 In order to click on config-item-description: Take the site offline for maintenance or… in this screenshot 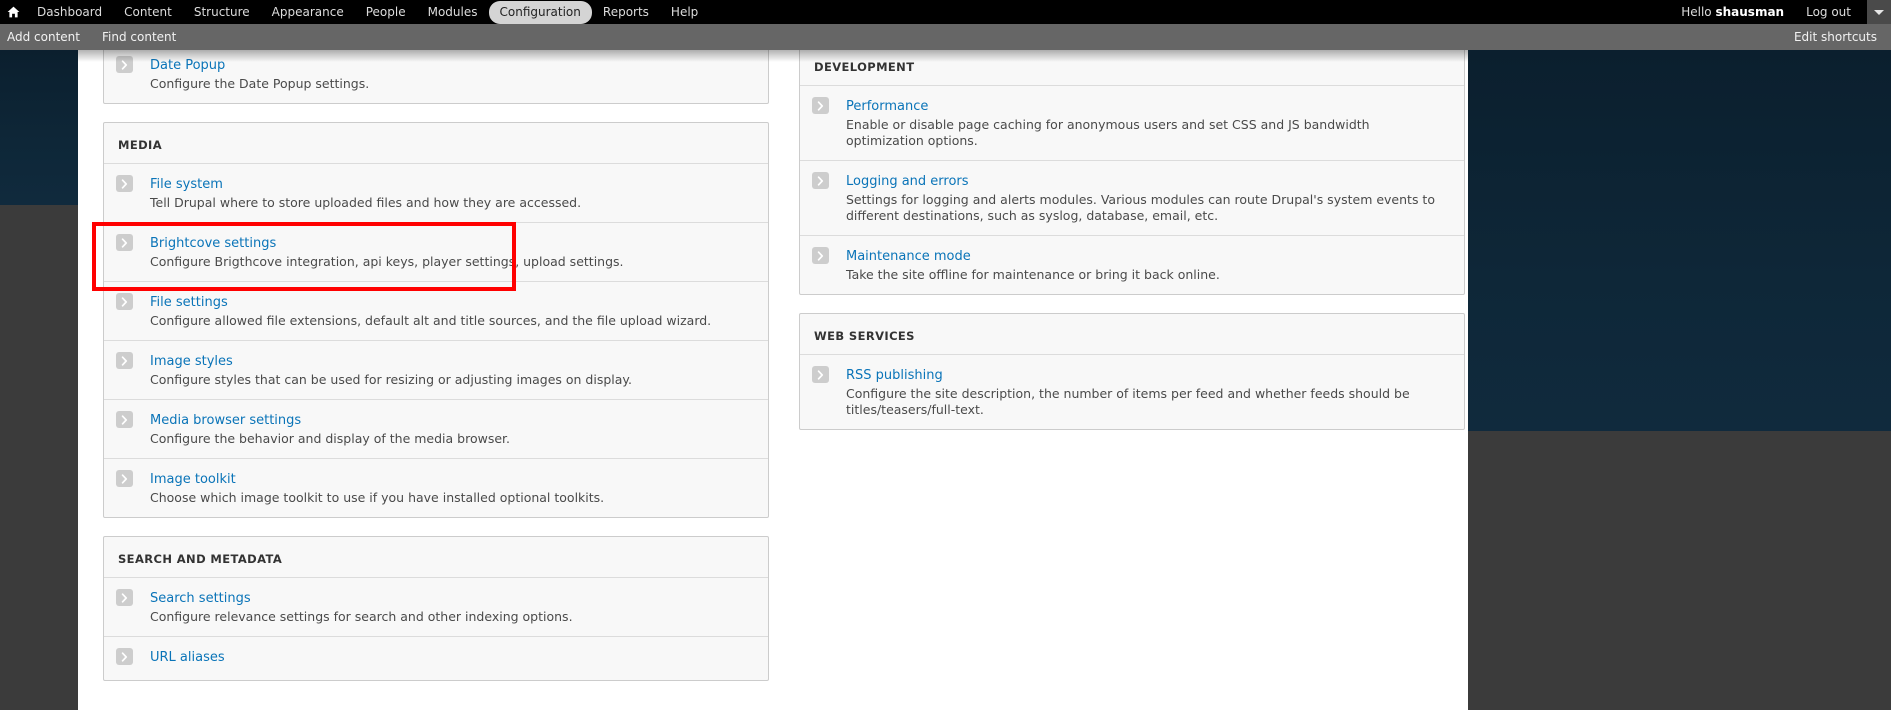, I will do `click(1033, 274)`.